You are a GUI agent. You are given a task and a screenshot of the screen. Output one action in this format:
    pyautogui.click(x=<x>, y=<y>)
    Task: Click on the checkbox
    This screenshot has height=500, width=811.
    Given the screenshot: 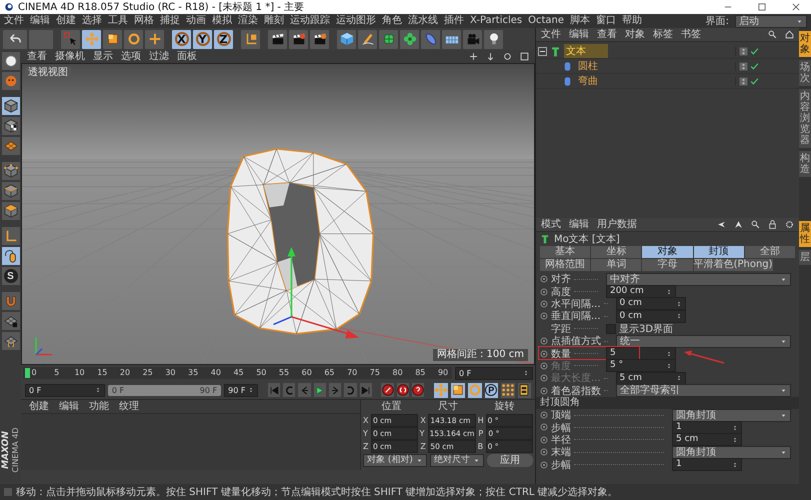 What is the action you would take?
    pyautogui.click(x=611, y=329)
    